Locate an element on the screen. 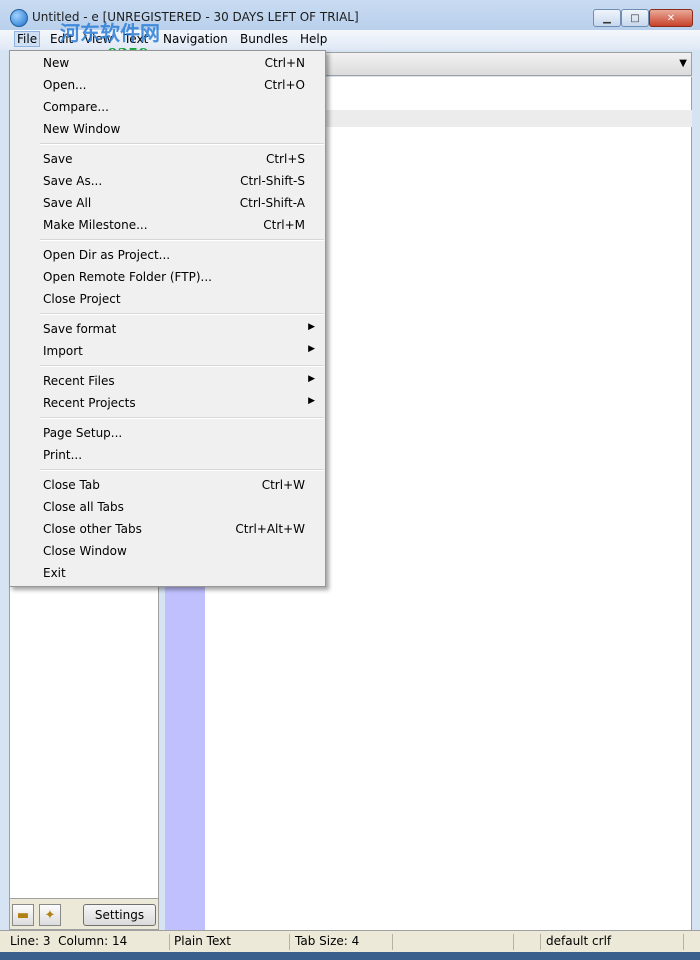  menu-item-close-other-tabs: Close other Tabs Ctrl+Alt+W is located at coordinates (167, 529).